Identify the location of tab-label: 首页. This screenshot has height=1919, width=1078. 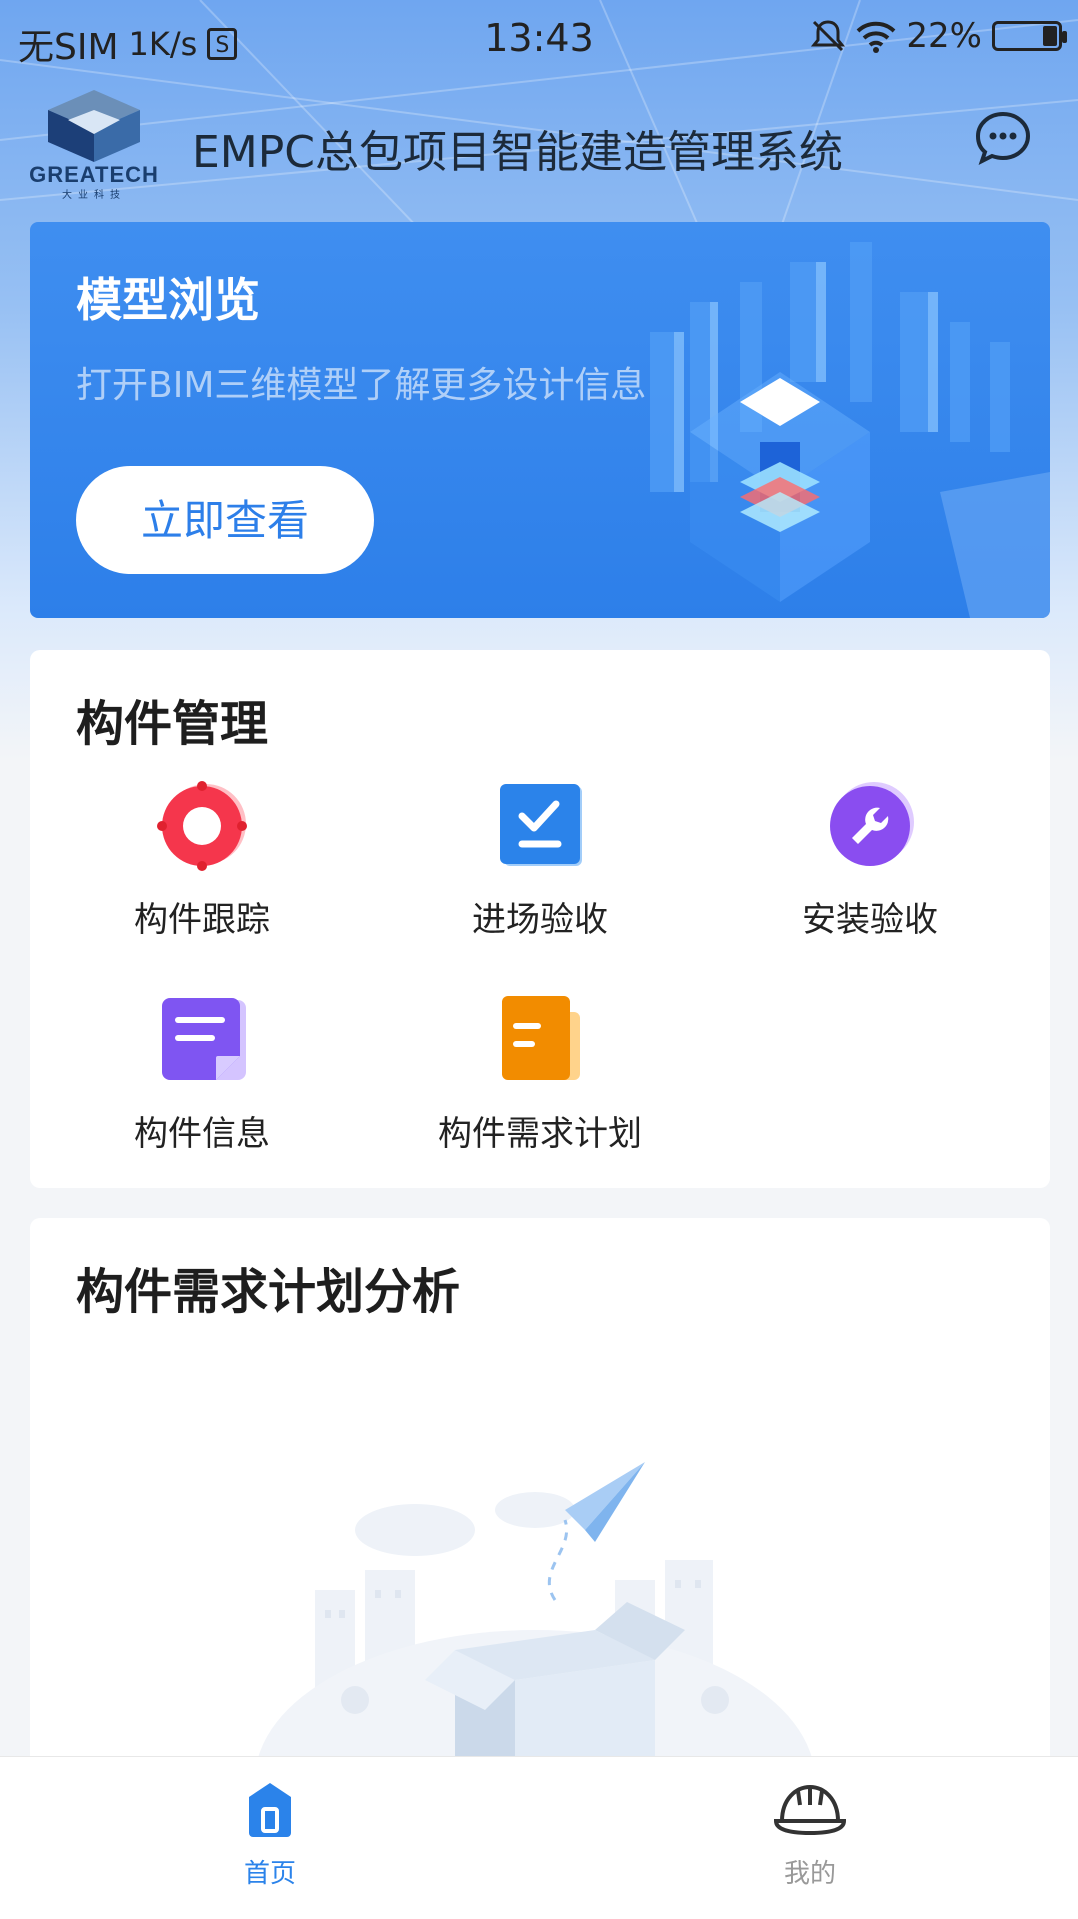
(269, 1874).